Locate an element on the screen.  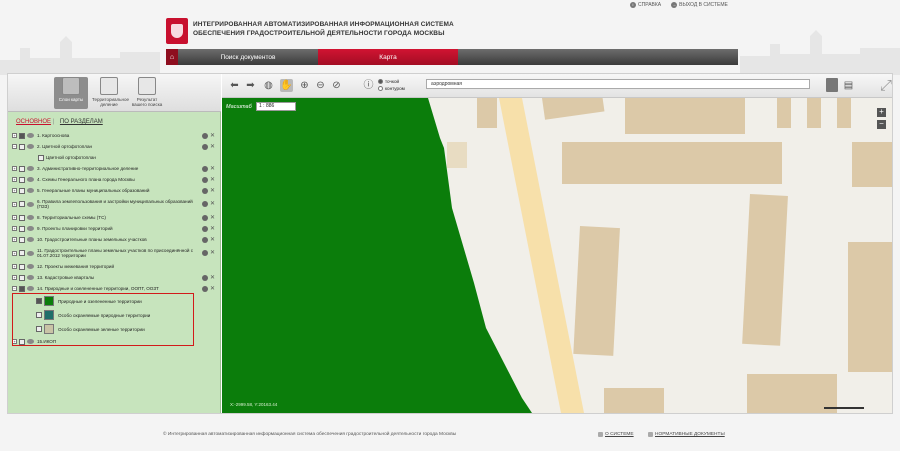
zoom-in-button: + is located at coordinates (881, 112).